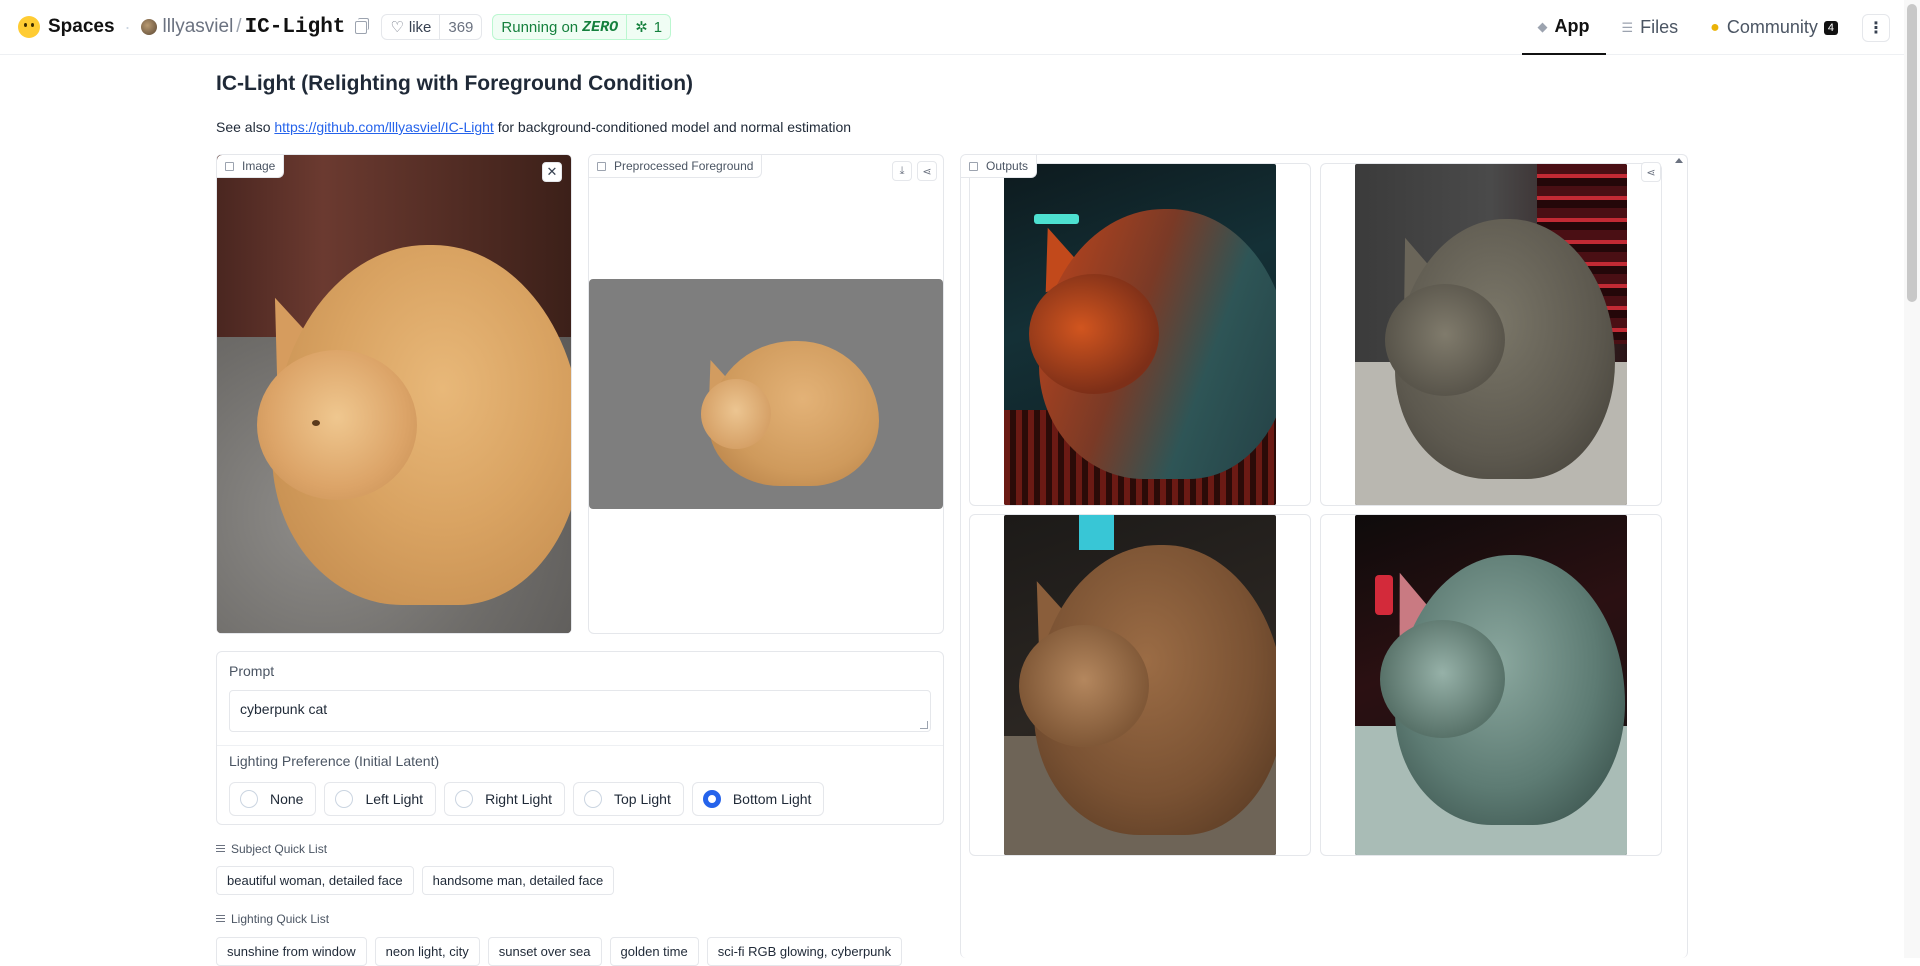 The width and height of the screenshot is (1920, 966). I want to click on out1-cat-head, so click(1094, 334).